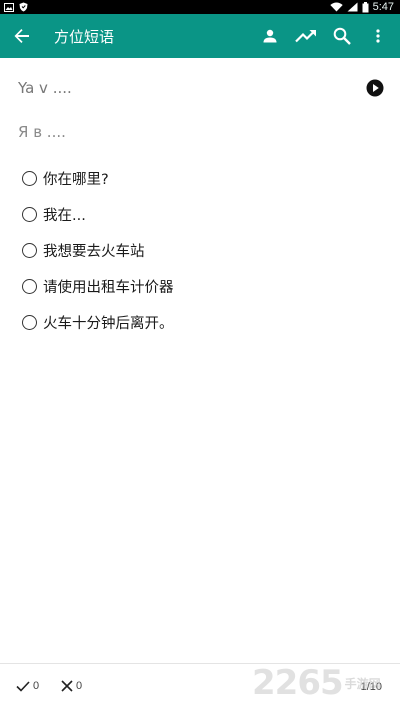  Describe the element at coordinates (383, 7) in the screenshot. I see `status-time: 5:47` at that location.